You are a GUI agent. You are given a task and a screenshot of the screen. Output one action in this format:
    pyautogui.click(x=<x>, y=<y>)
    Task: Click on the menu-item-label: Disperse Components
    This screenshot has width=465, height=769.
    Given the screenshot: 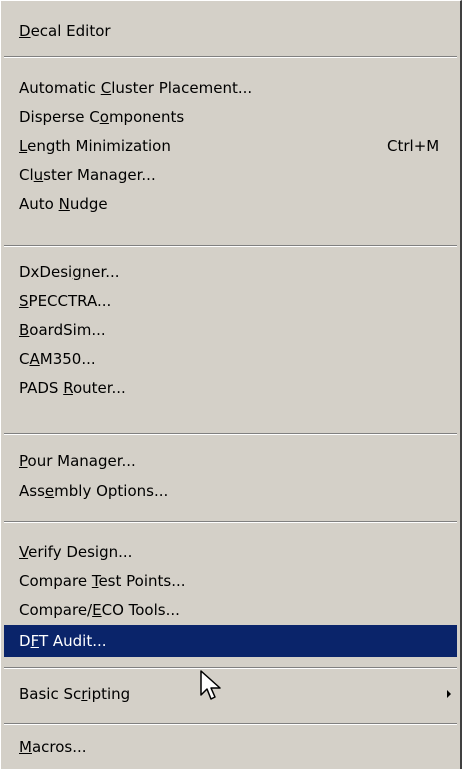 What is the action you would take?
    pyautogui.click(x=102, y=117)
    